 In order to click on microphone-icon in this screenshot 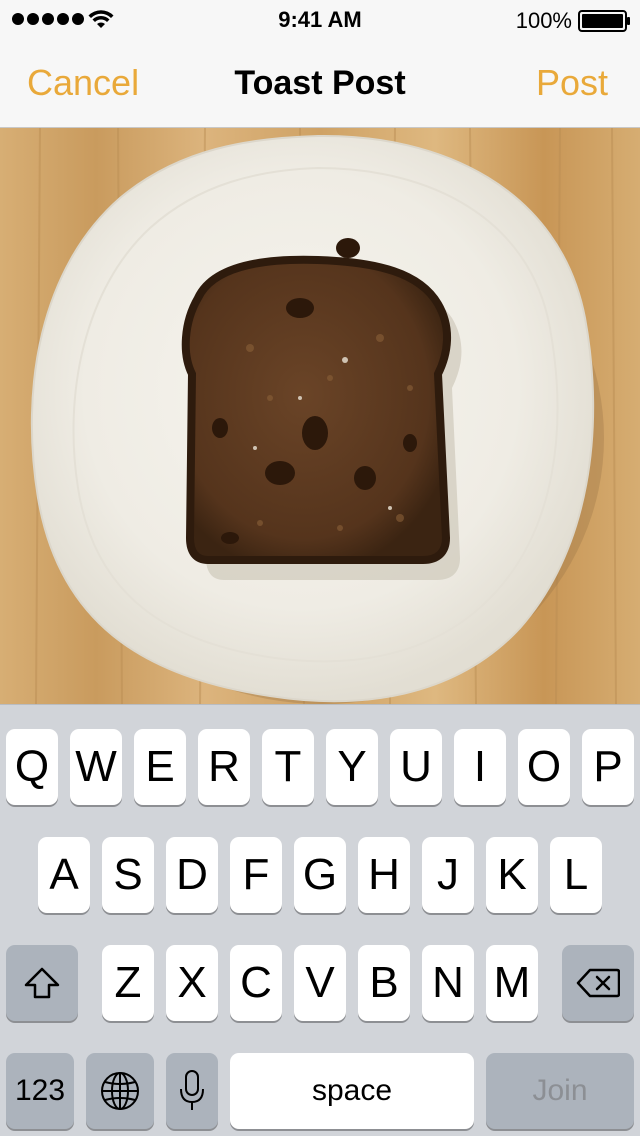, I will do `click(192, 1090)`.